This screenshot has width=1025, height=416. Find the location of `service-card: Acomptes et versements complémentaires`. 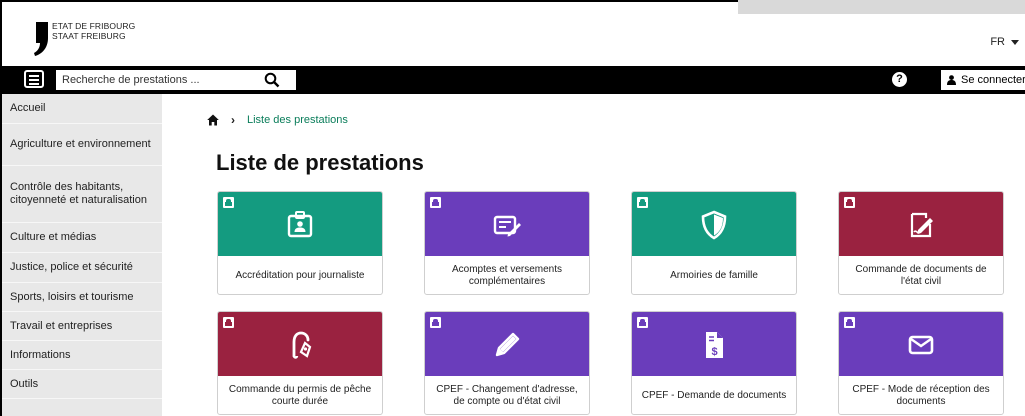

service-card: Acomptes et versements complémentaires is located at coordinates (507, 243).